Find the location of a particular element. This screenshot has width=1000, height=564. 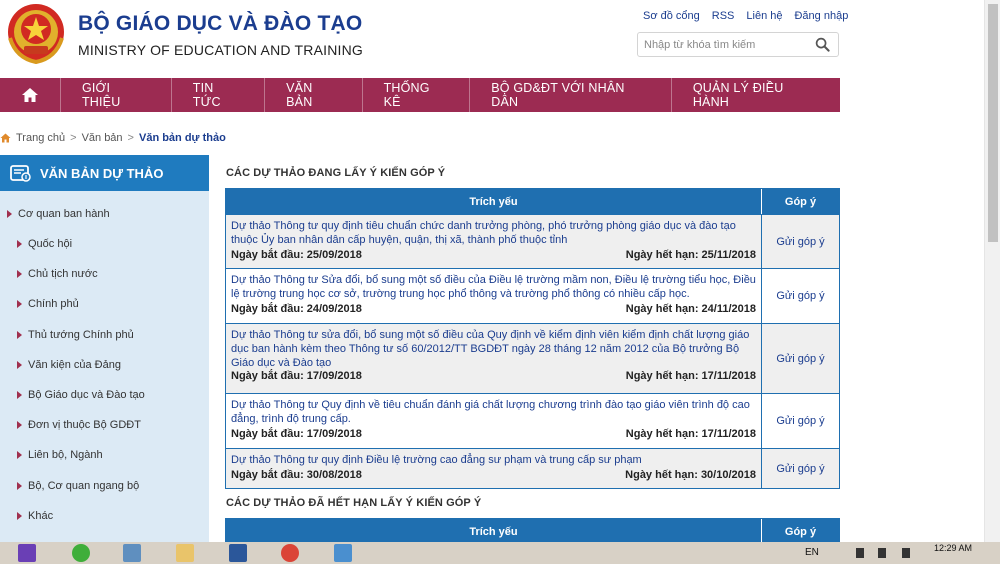

start-date: Ngày bắt đầu: 24/09/2018 is located at coordinates (296, 309).